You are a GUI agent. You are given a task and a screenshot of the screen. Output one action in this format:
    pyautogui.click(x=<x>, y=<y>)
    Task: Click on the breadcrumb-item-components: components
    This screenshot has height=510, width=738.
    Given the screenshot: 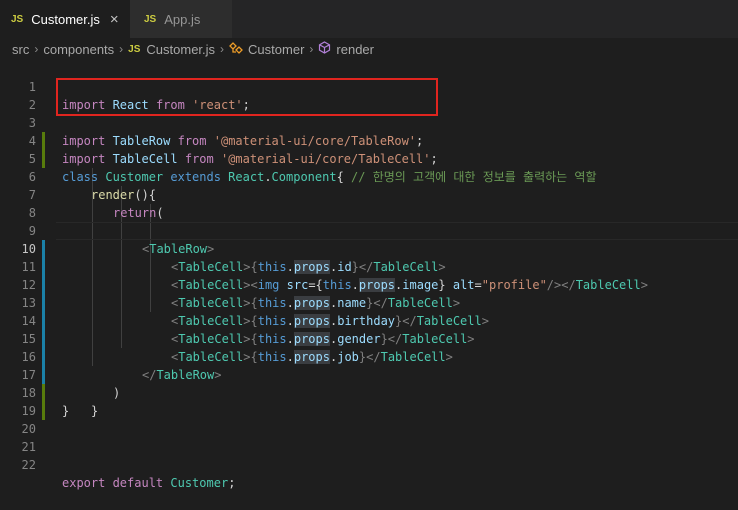 What is the action you would take?
    pyautogui.click(x=78, y=49)
    